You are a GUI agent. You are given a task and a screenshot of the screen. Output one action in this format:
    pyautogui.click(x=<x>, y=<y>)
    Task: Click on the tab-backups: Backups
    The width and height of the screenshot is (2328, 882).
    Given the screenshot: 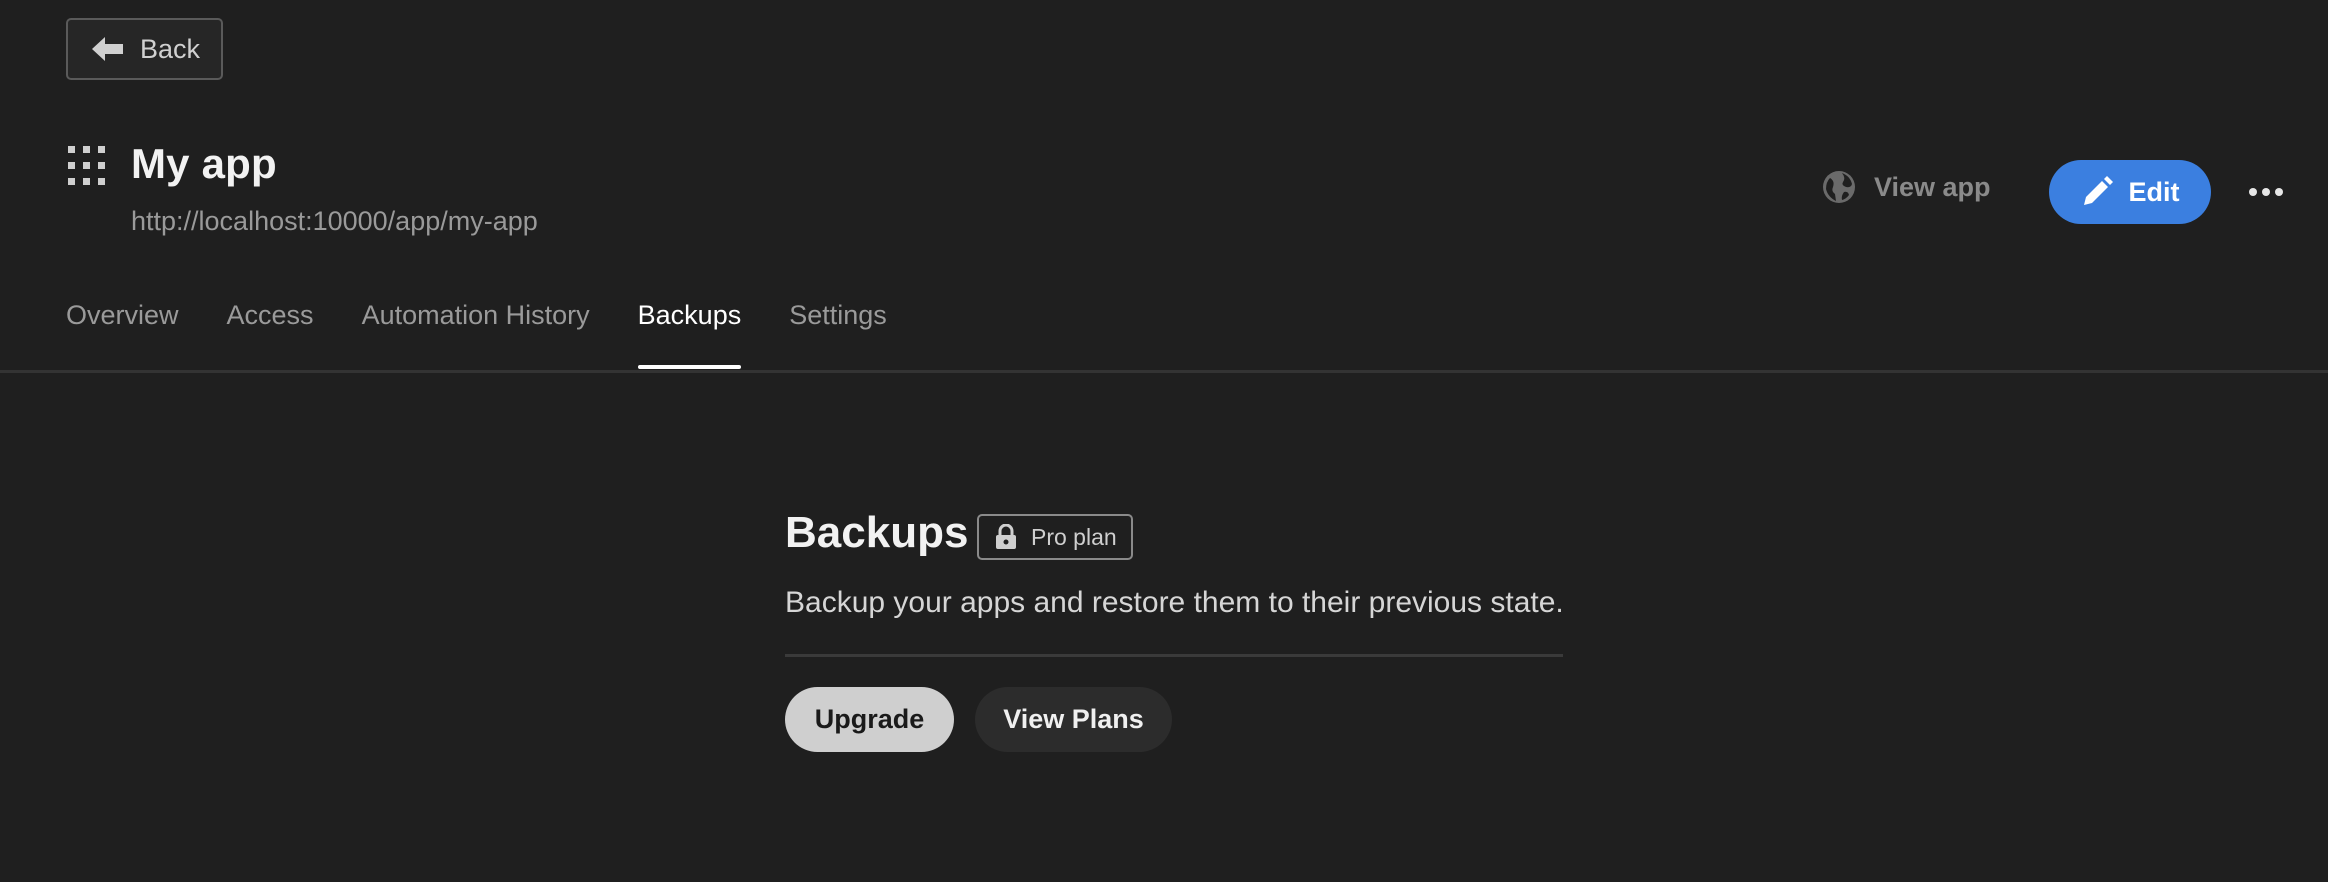 What is the action you would take?
    pyautogui.click(x=689, y=334)
    